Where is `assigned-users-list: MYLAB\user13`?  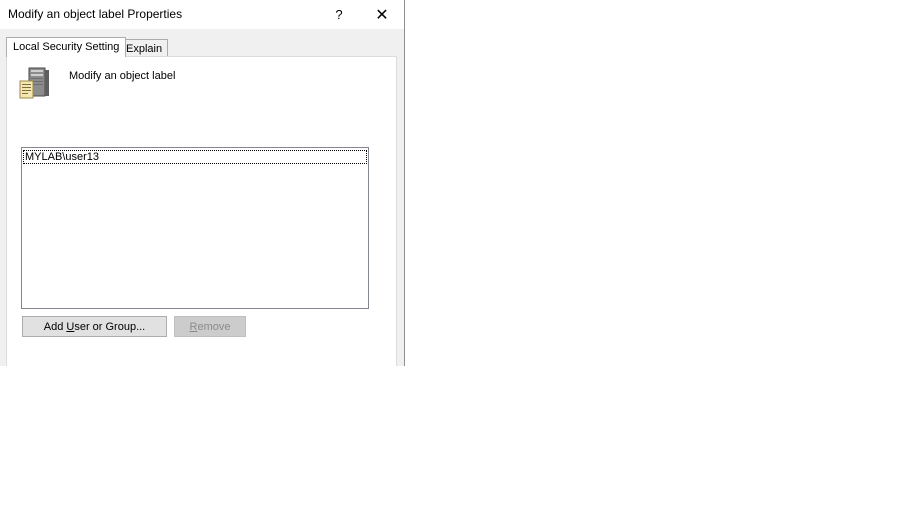
assigned-users-list: MYLAB\user13 is located at coordinates (195, 228).